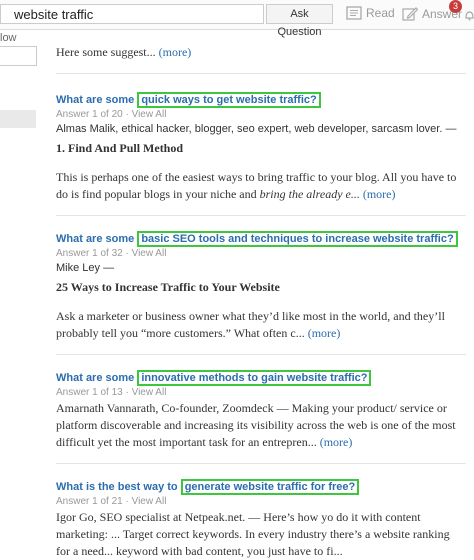 This screenshot has width=474, height=560. I want to click on highlighted-phrase: generate website traffic for free?, so click(270, 487).